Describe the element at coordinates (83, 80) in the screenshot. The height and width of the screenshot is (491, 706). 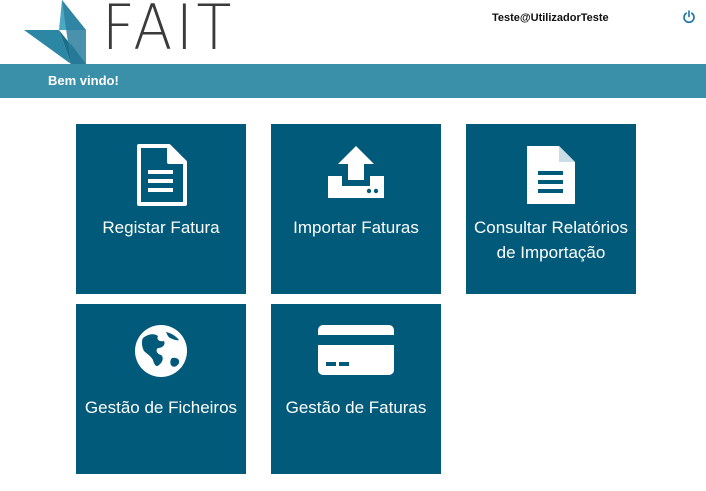
I see `welcome-message: Bem vindo!` at that location.